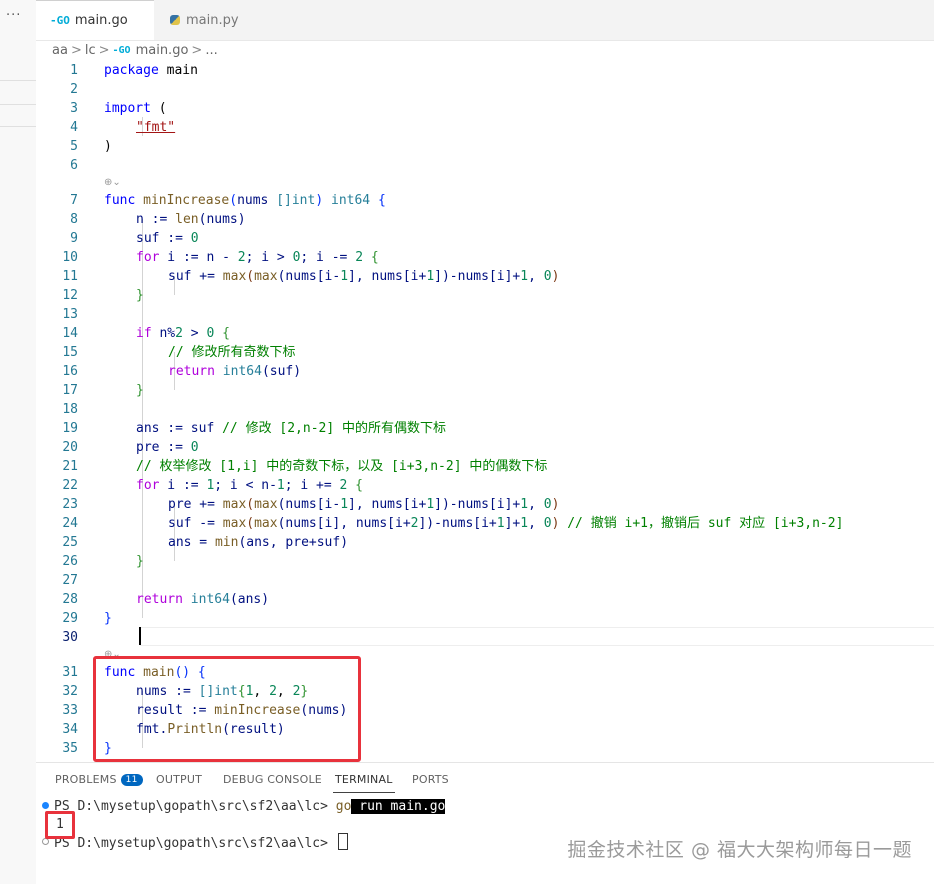  I want to click on line-number: 31, so click(70, 672).